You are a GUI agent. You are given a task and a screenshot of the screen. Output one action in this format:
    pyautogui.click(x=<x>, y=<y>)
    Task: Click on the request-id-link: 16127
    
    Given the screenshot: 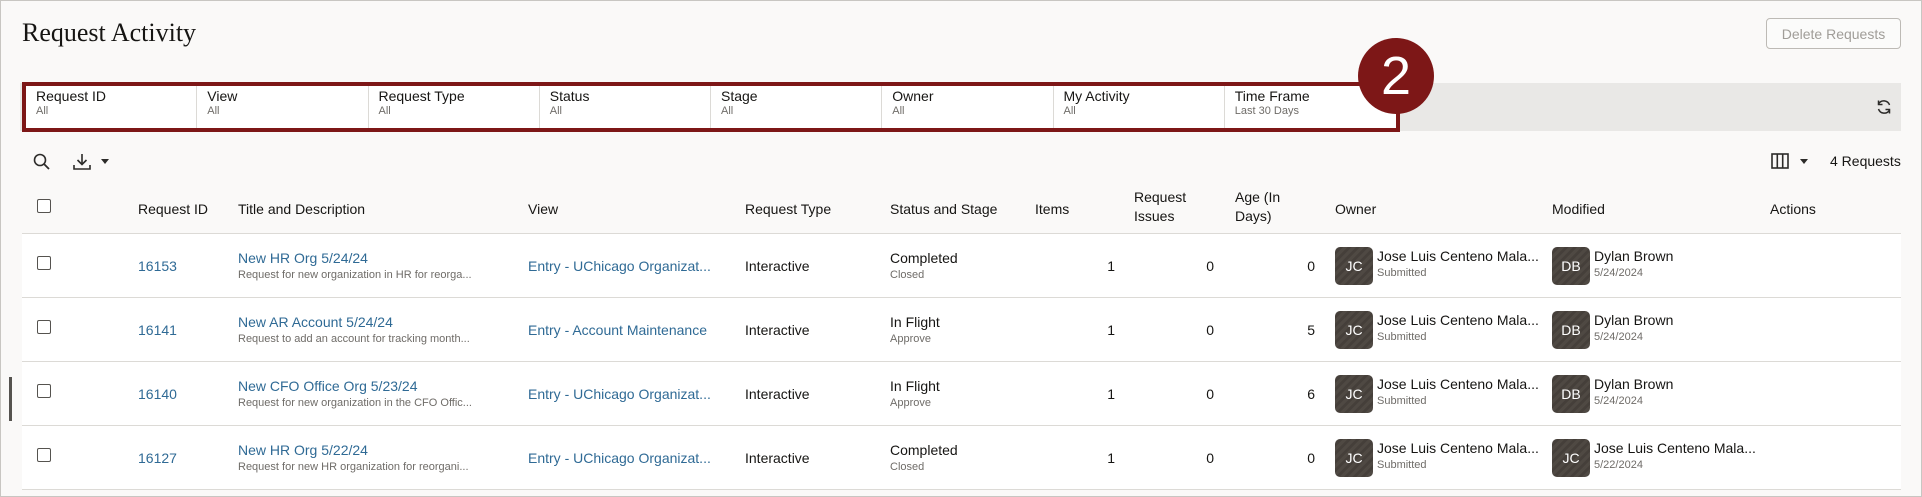 What is the action you would take?
    pyautogui.click(x=157, y=458)
    